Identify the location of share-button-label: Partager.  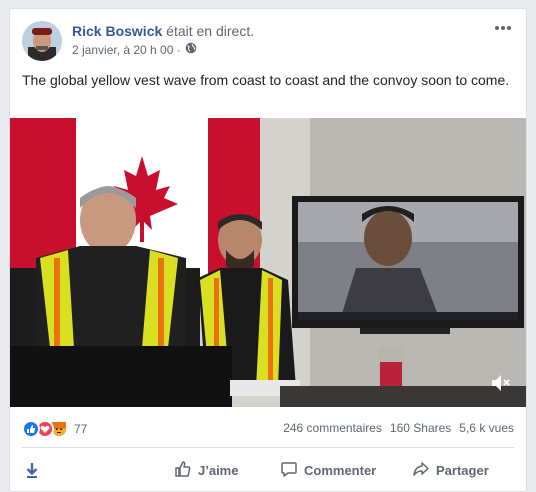
(462, 470).